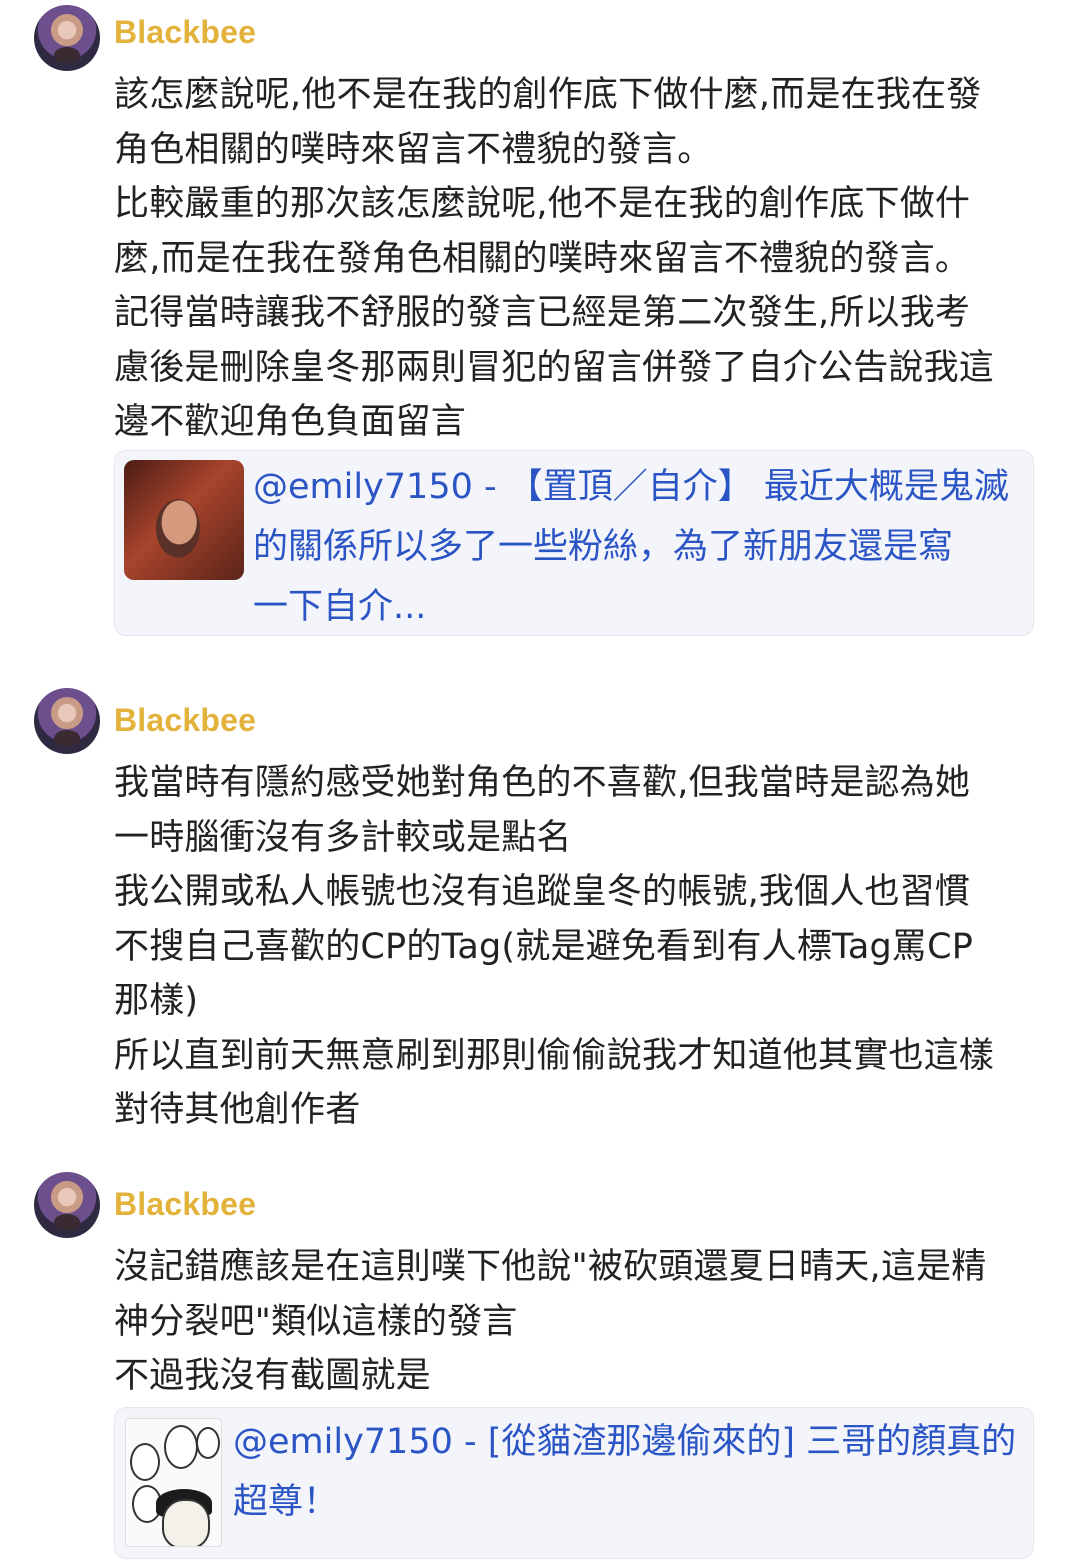 The image size is (1080, 1565). I want to click on message-line: 我公開或私人帳號也沒有追蹤皇冬的帳號,我個人也習慣, so click(542, 892).